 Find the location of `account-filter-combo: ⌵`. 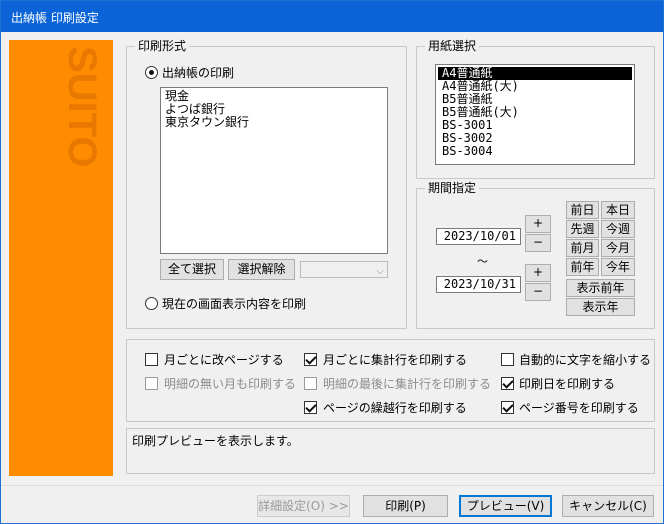

account-filter-combo: ⌵ is located at coordinates (344, 269).